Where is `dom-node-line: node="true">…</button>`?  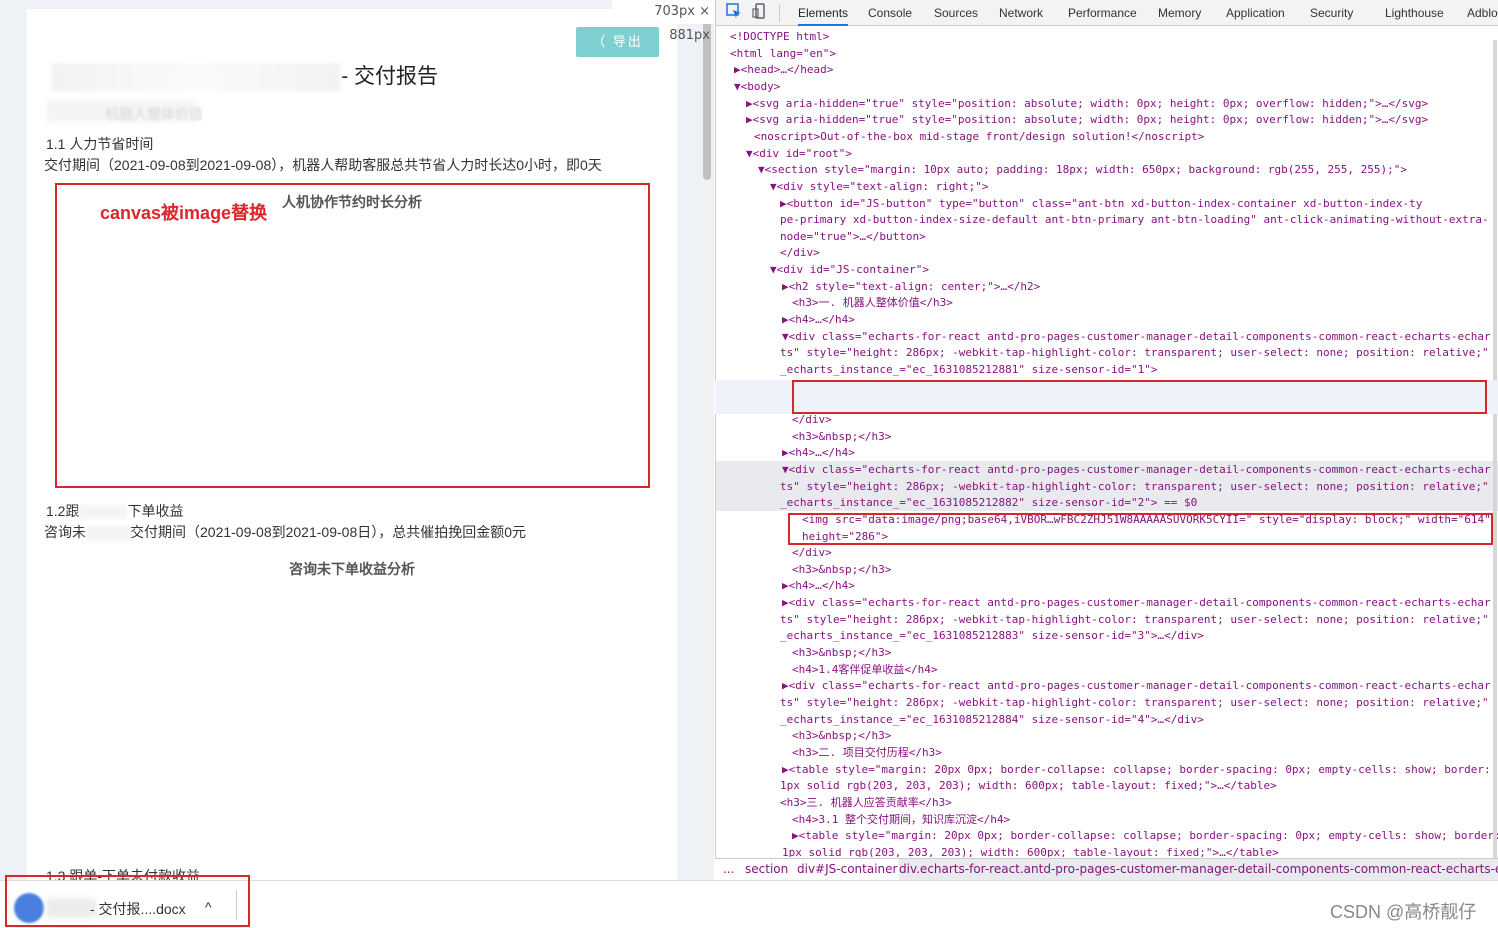 dom-node-line: node="true">…</button> is located at coordinates (1107, 236).